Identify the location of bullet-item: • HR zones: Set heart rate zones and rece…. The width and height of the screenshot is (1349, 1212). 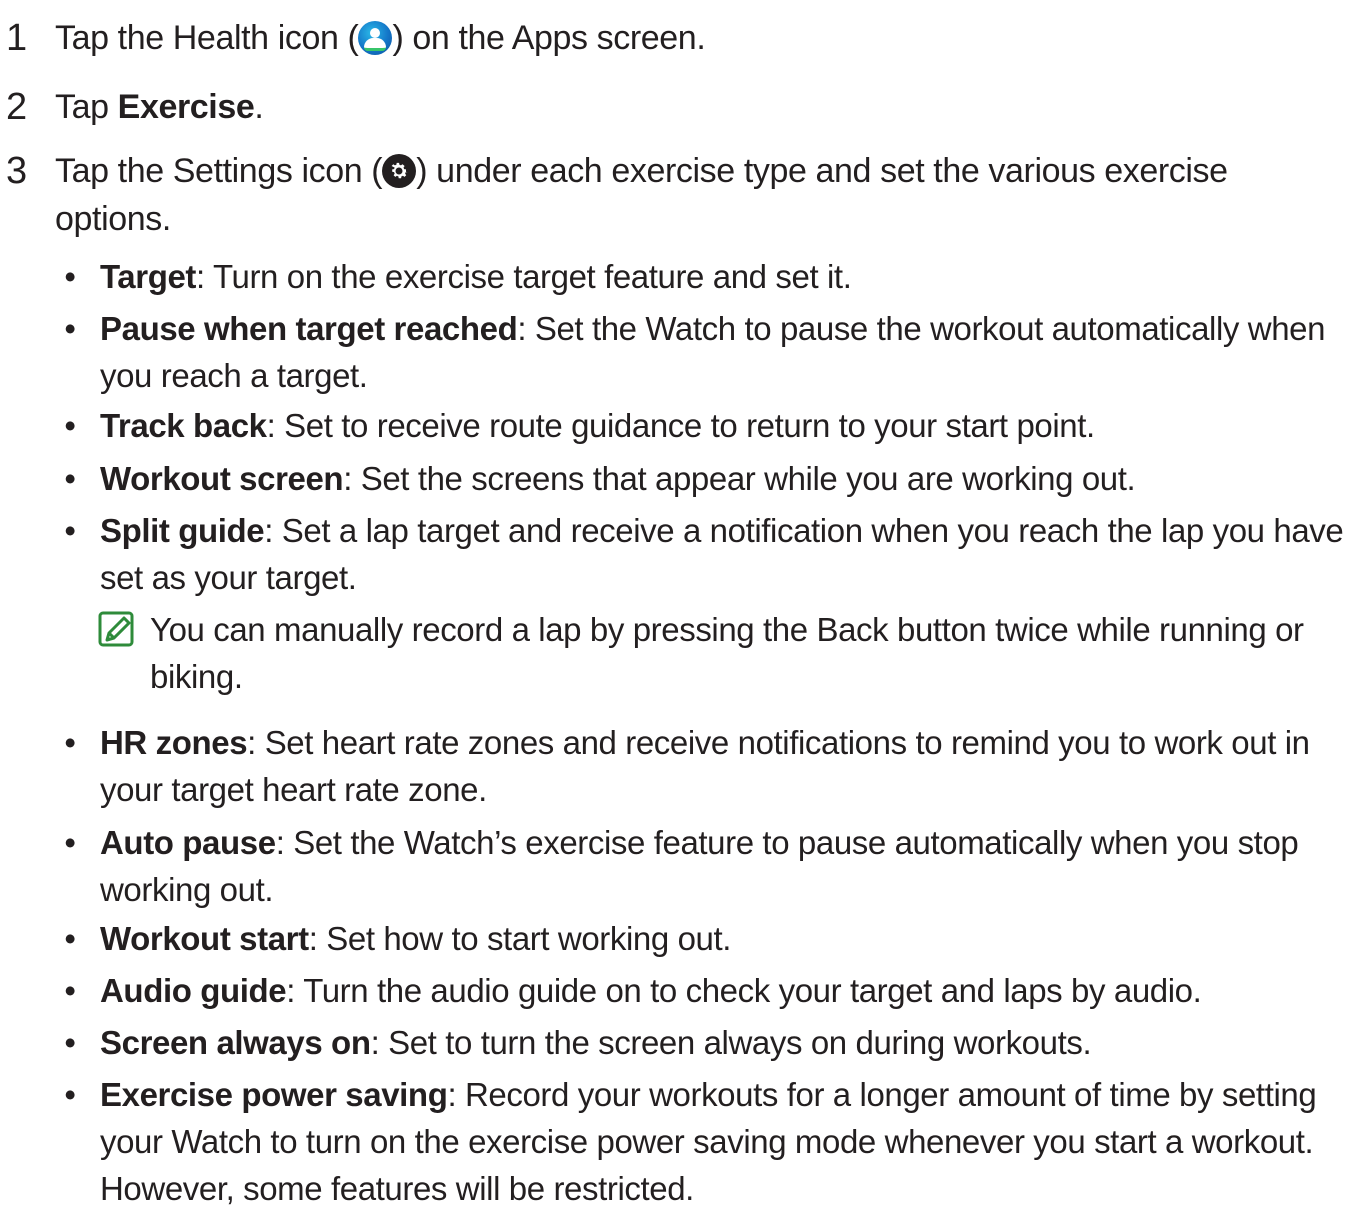
(704, 766).